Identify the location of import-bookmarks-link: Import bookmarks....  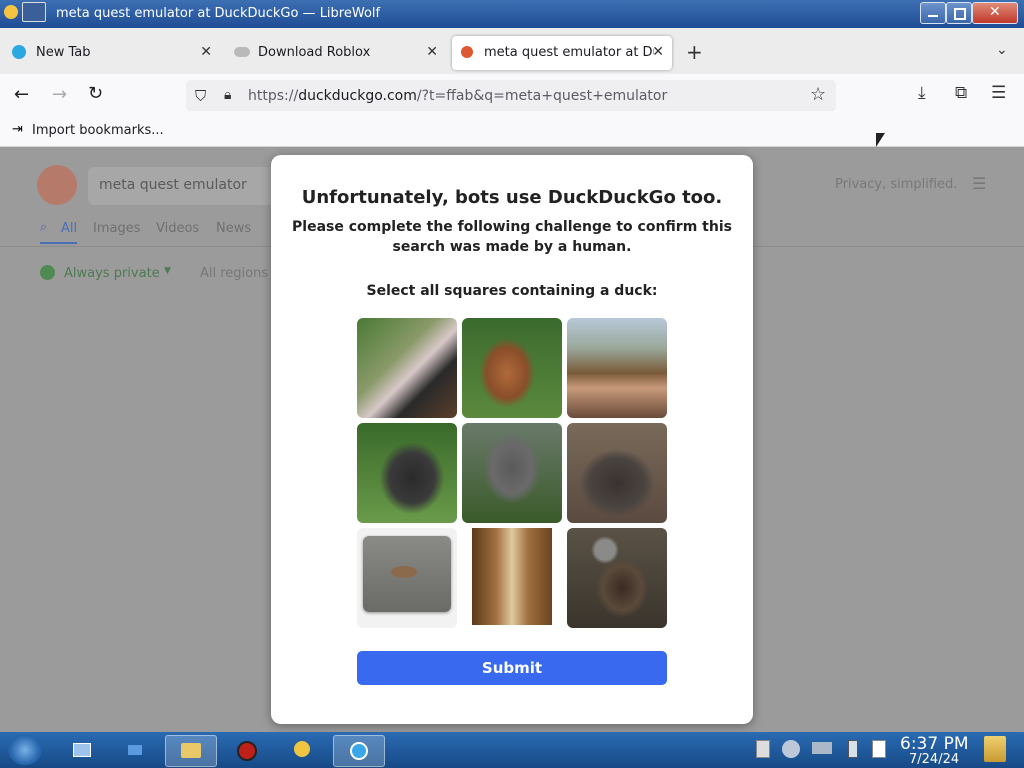
(98, 130).